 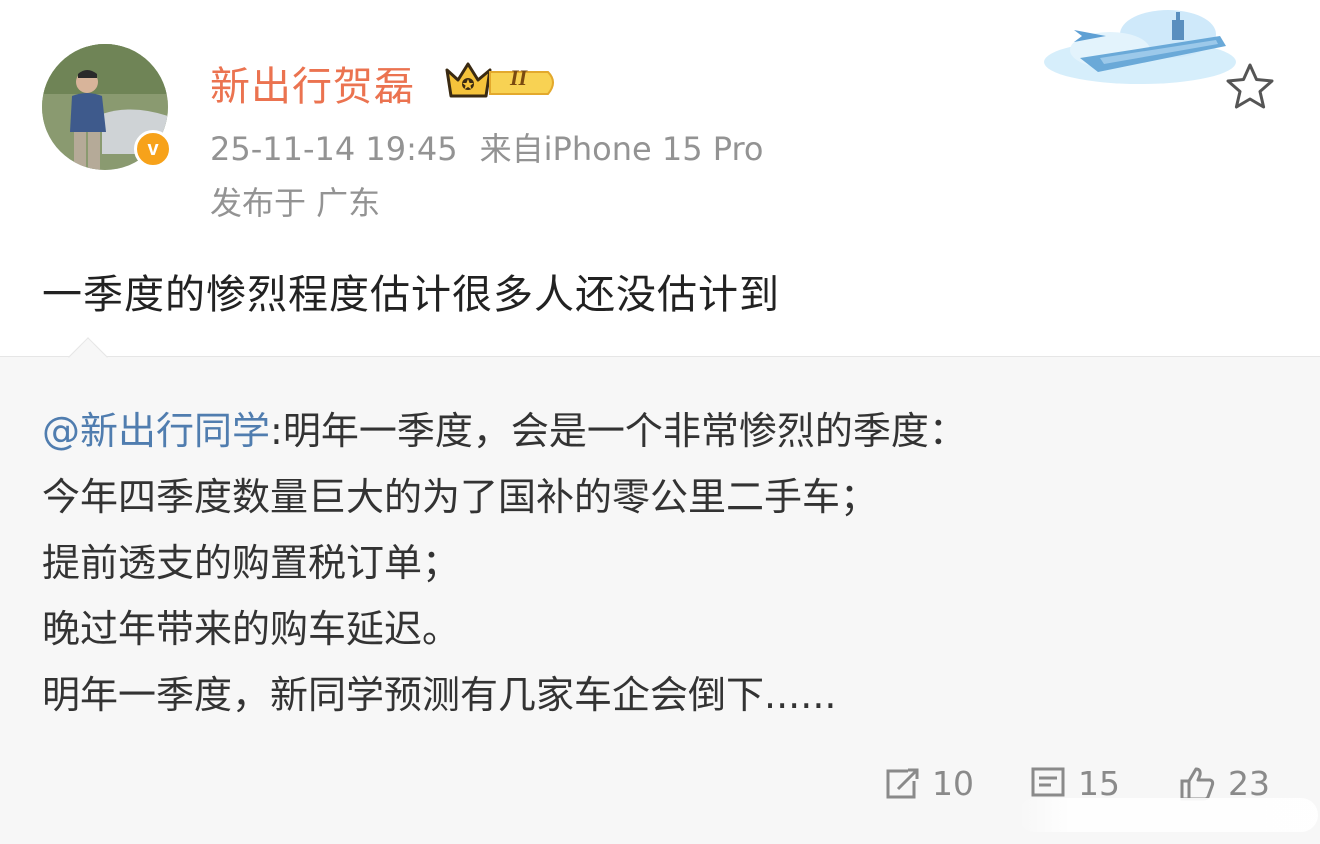 I want to click on crown-icon, so click(x=499, y=80).